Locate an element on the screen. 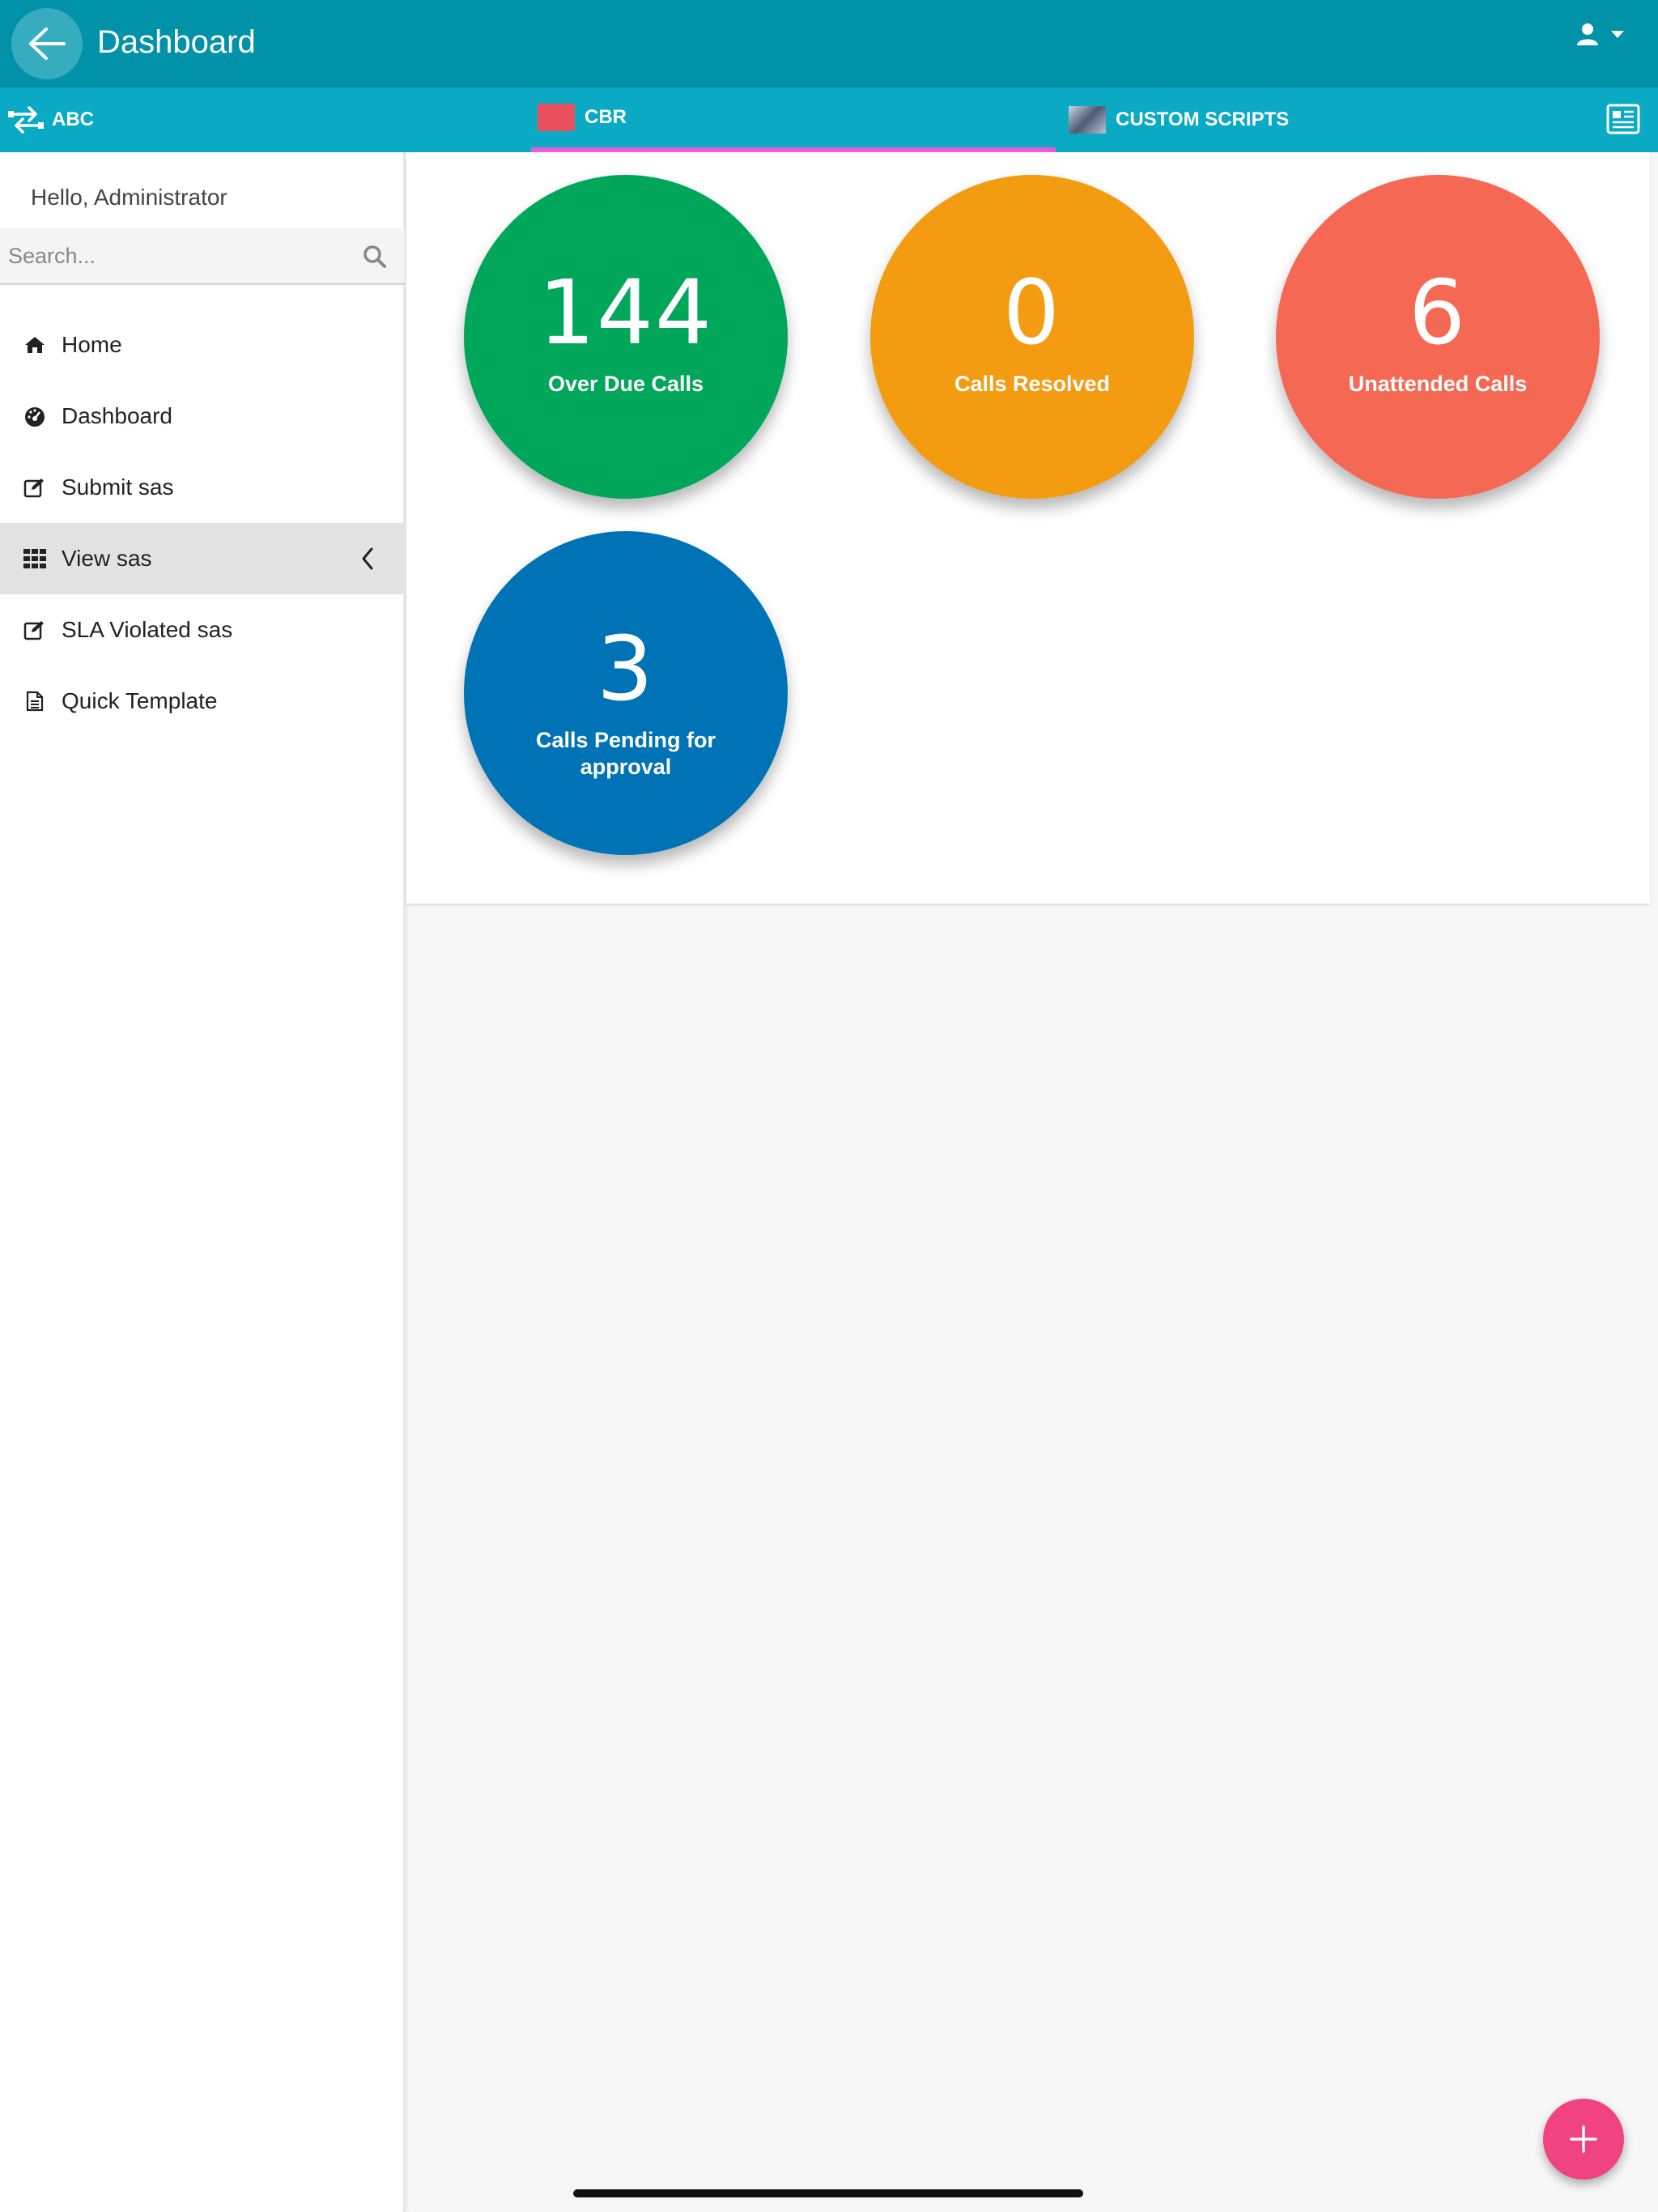  tab-cbr: CBR is located at coordinates (793, 120).